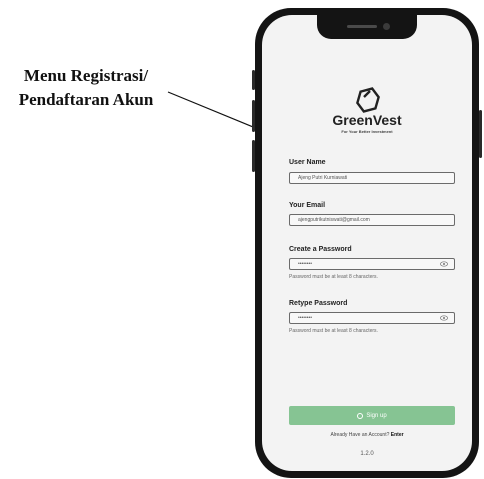 The height and width of the screenshot is (479, 484). What do you see at coordinates (305, 264) in the screenshot?
I see `password-value: ••••••••` at bounding box center [305, 264].